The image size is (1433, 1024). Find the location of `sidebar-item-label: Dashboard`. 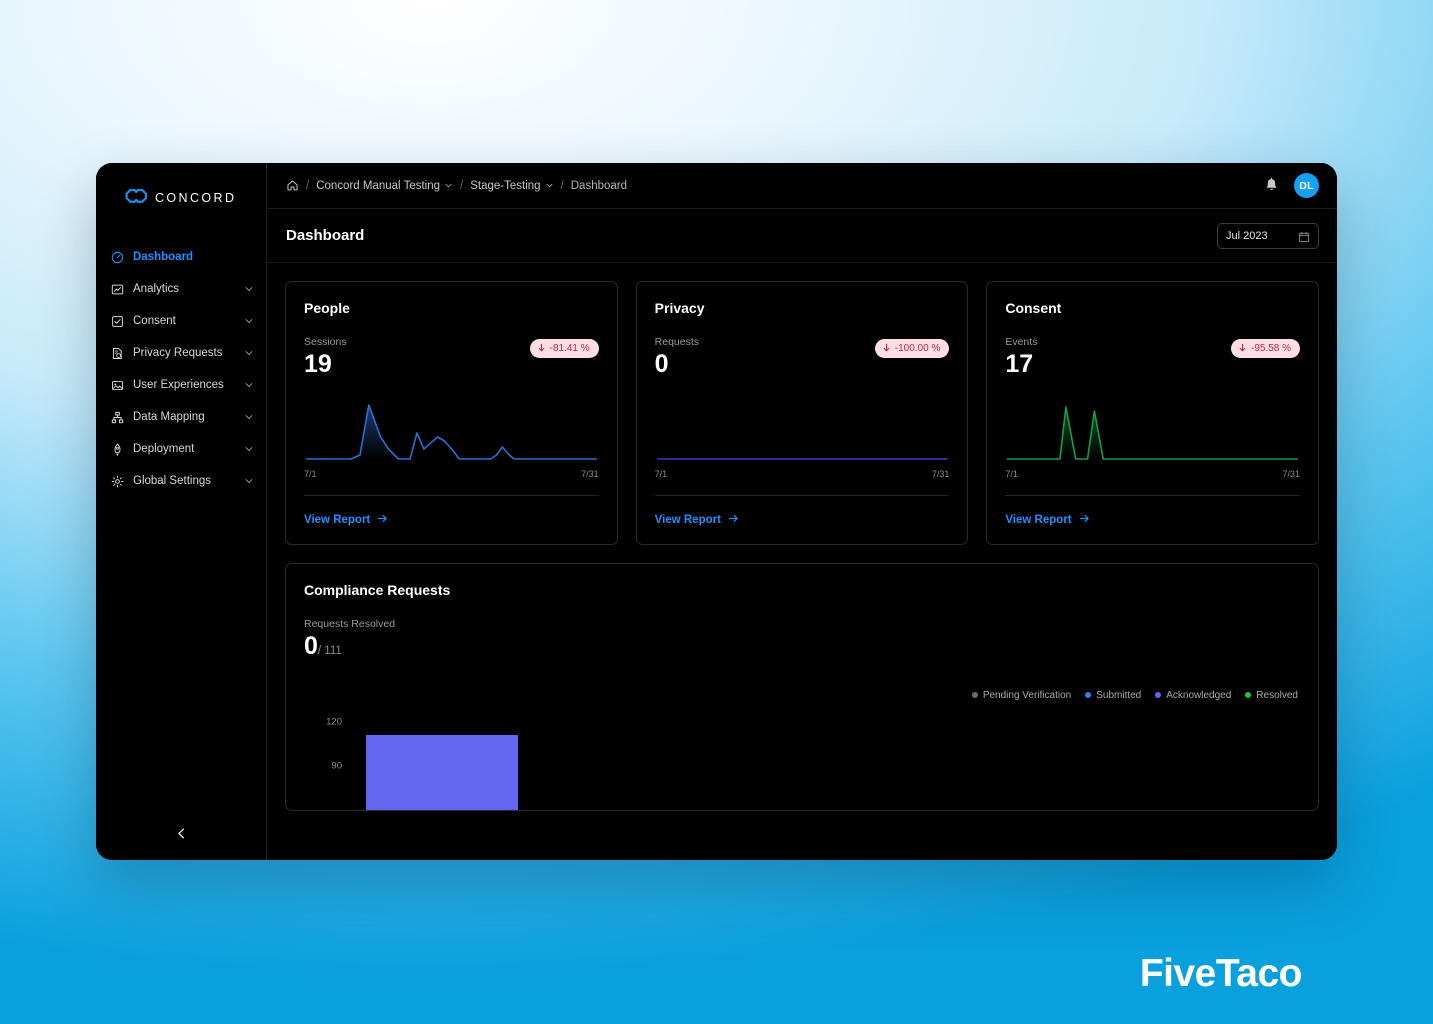

sidebar-item-label: Dashboard is located at coordinates (163, 257).